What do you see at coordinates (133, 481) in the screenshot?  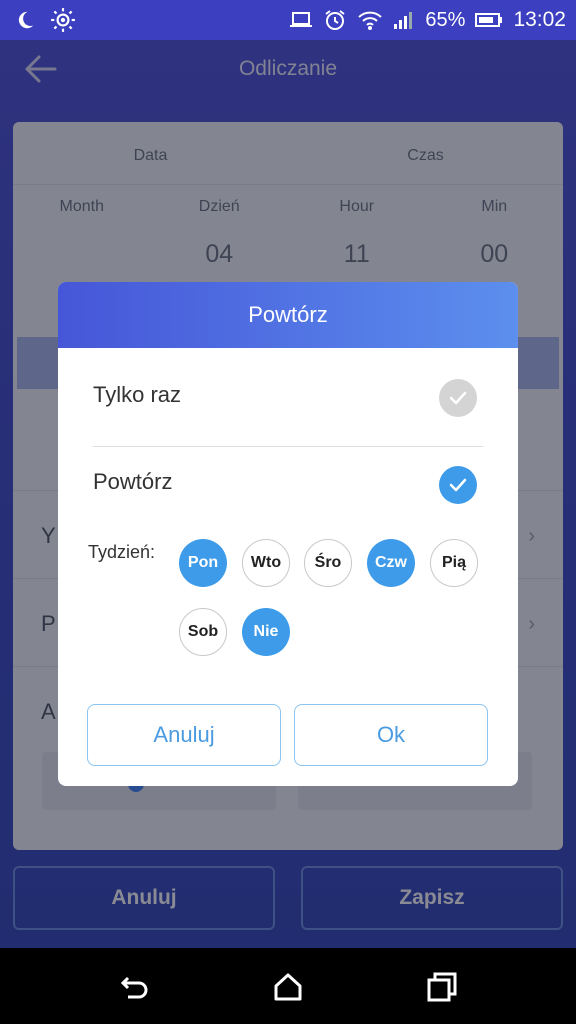 I see `option-repeat-label: Powtórz` at bounding box center [133, 481].